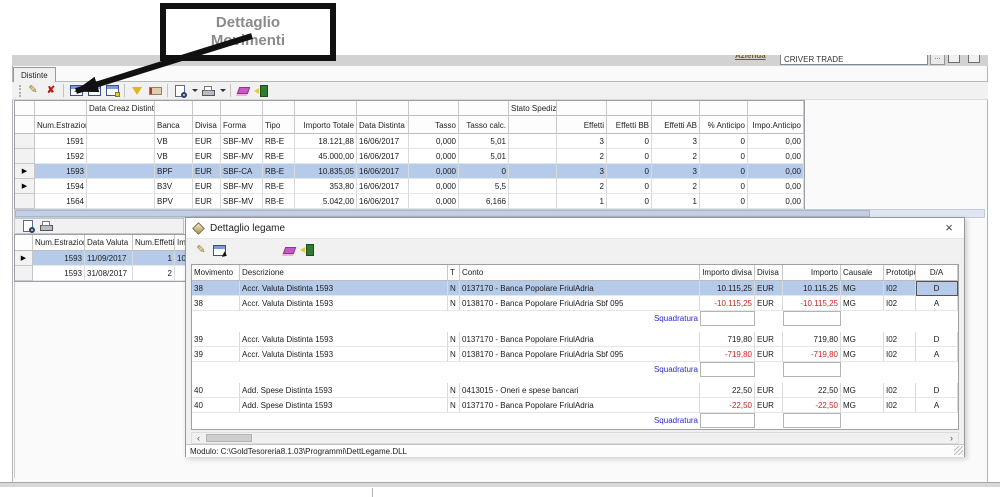  I want to click on cell-tasso_calc: 5,01, so click(484, 141).